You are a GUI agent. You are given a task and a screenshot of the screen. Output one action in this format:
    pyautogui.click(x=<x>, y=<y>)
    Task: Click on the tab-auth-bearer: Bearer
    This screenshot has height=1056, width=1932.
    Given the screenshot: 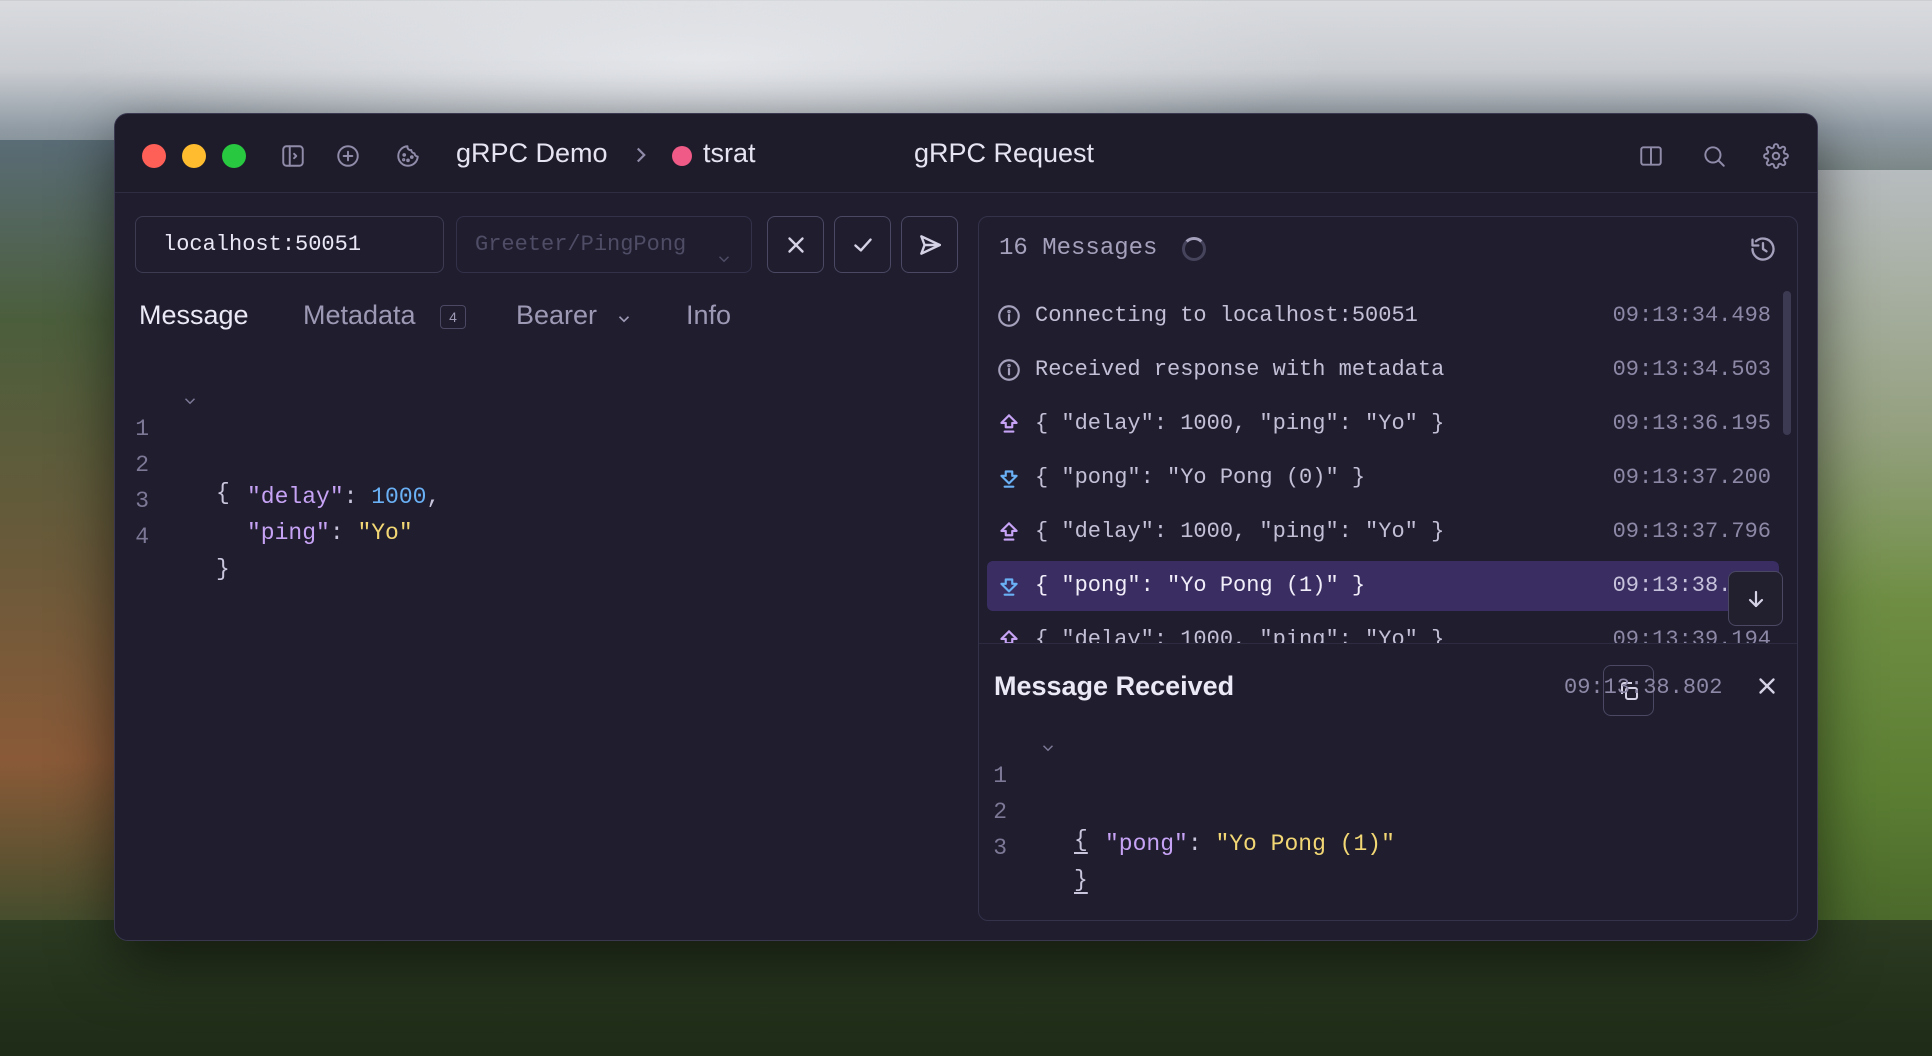 What is the action you would take?
    pyautogui.click(x=556, y=315)
    